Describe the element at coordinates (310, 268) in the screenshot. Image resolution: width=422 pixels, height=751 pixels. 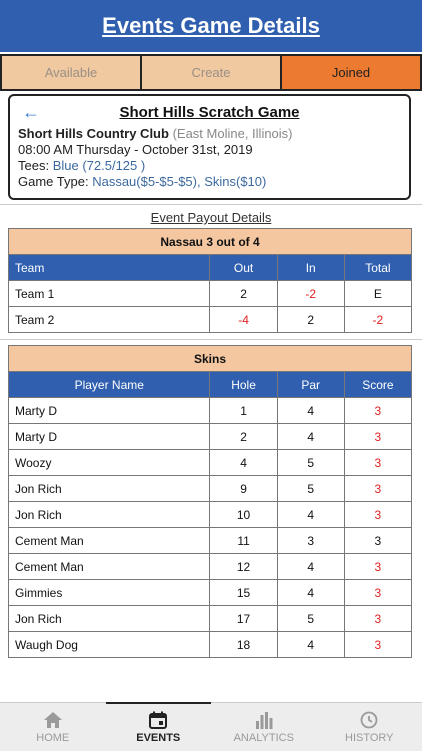
I see `column-header: In` at that location.